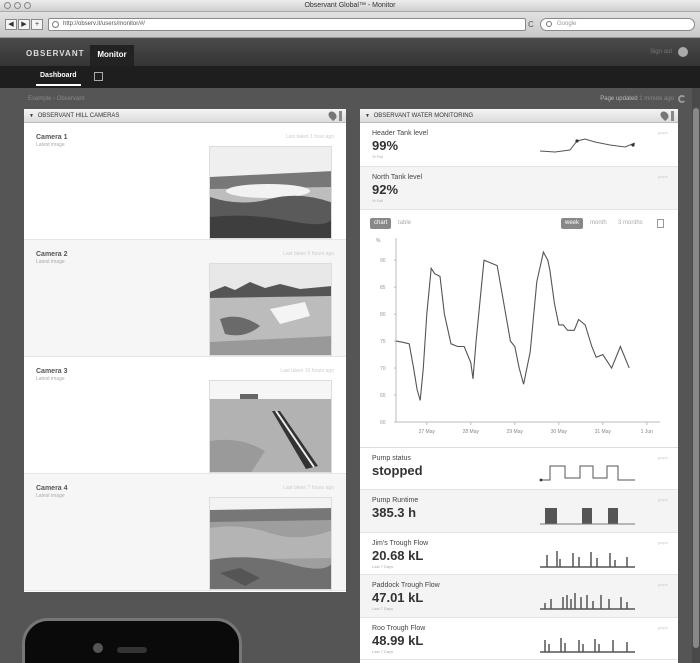 This screenshot has height=663, width=700. Describe the element at coordinates (404, 223) in the screenshot. I see `table-view-button: table` at that location.